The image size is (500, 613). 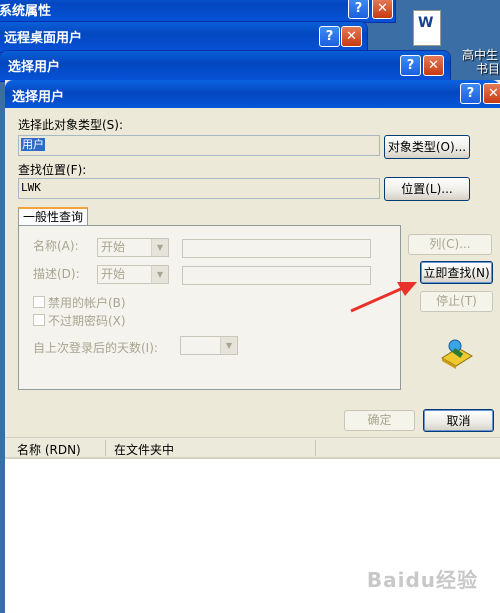 What do you see at coordinates (197, 11) in the screenshot?
I see `bg-window-system-properties: 系统属性 ? ✕` at bounding box center [197, 11].